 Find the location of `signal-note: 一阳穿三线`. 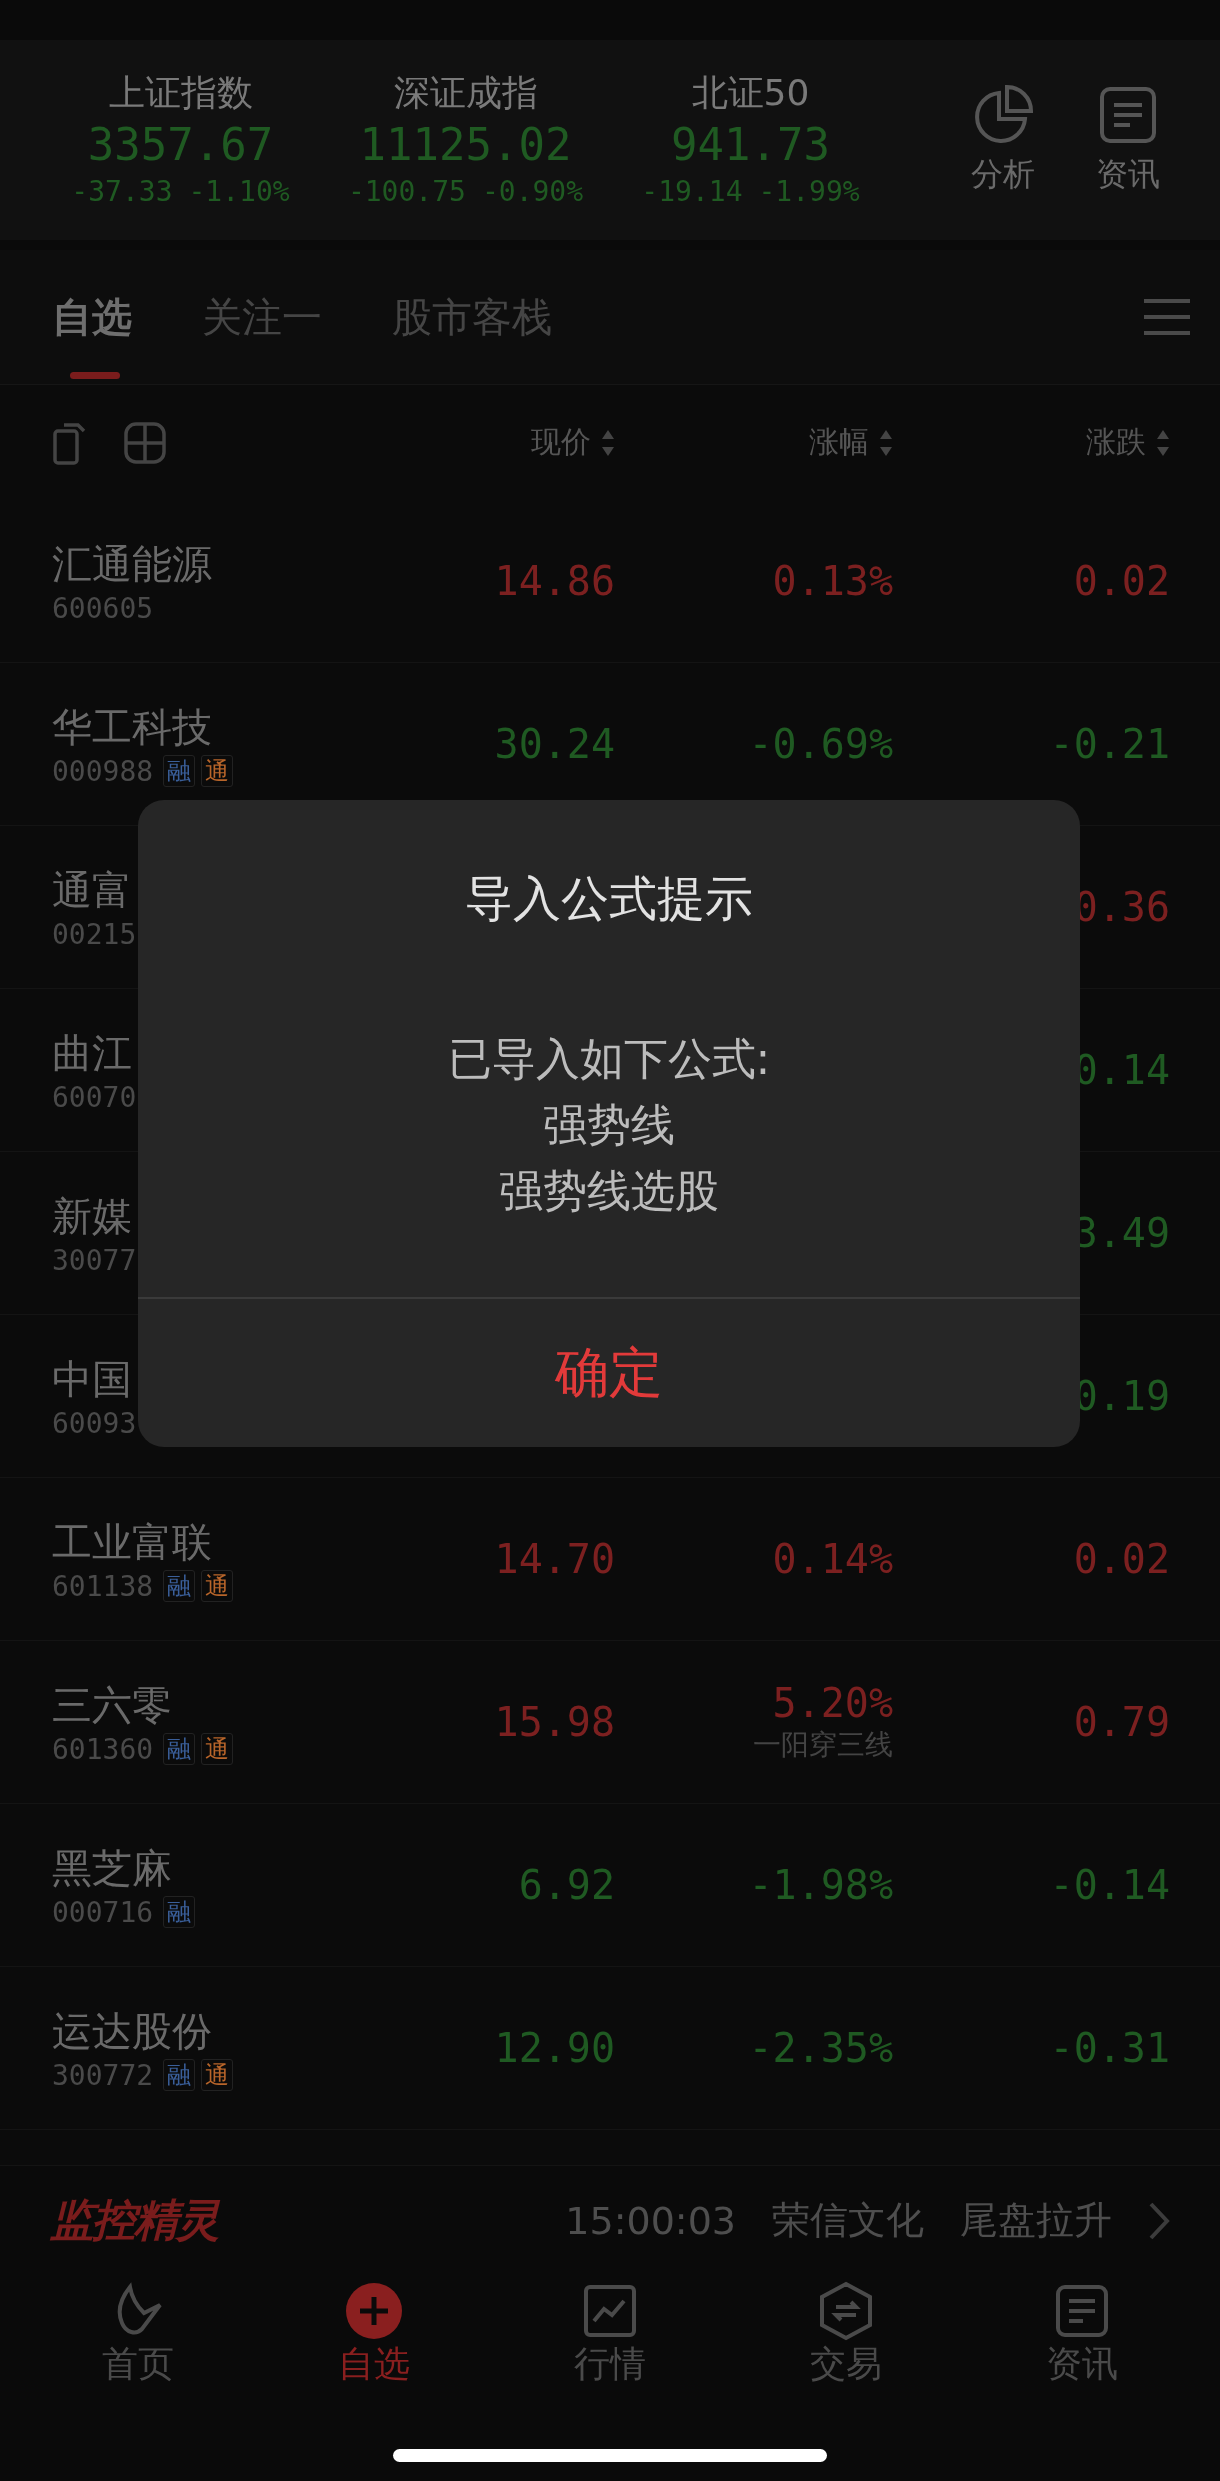

signal-note: 一阳穿三线 is located at coordinates (823, 1745).